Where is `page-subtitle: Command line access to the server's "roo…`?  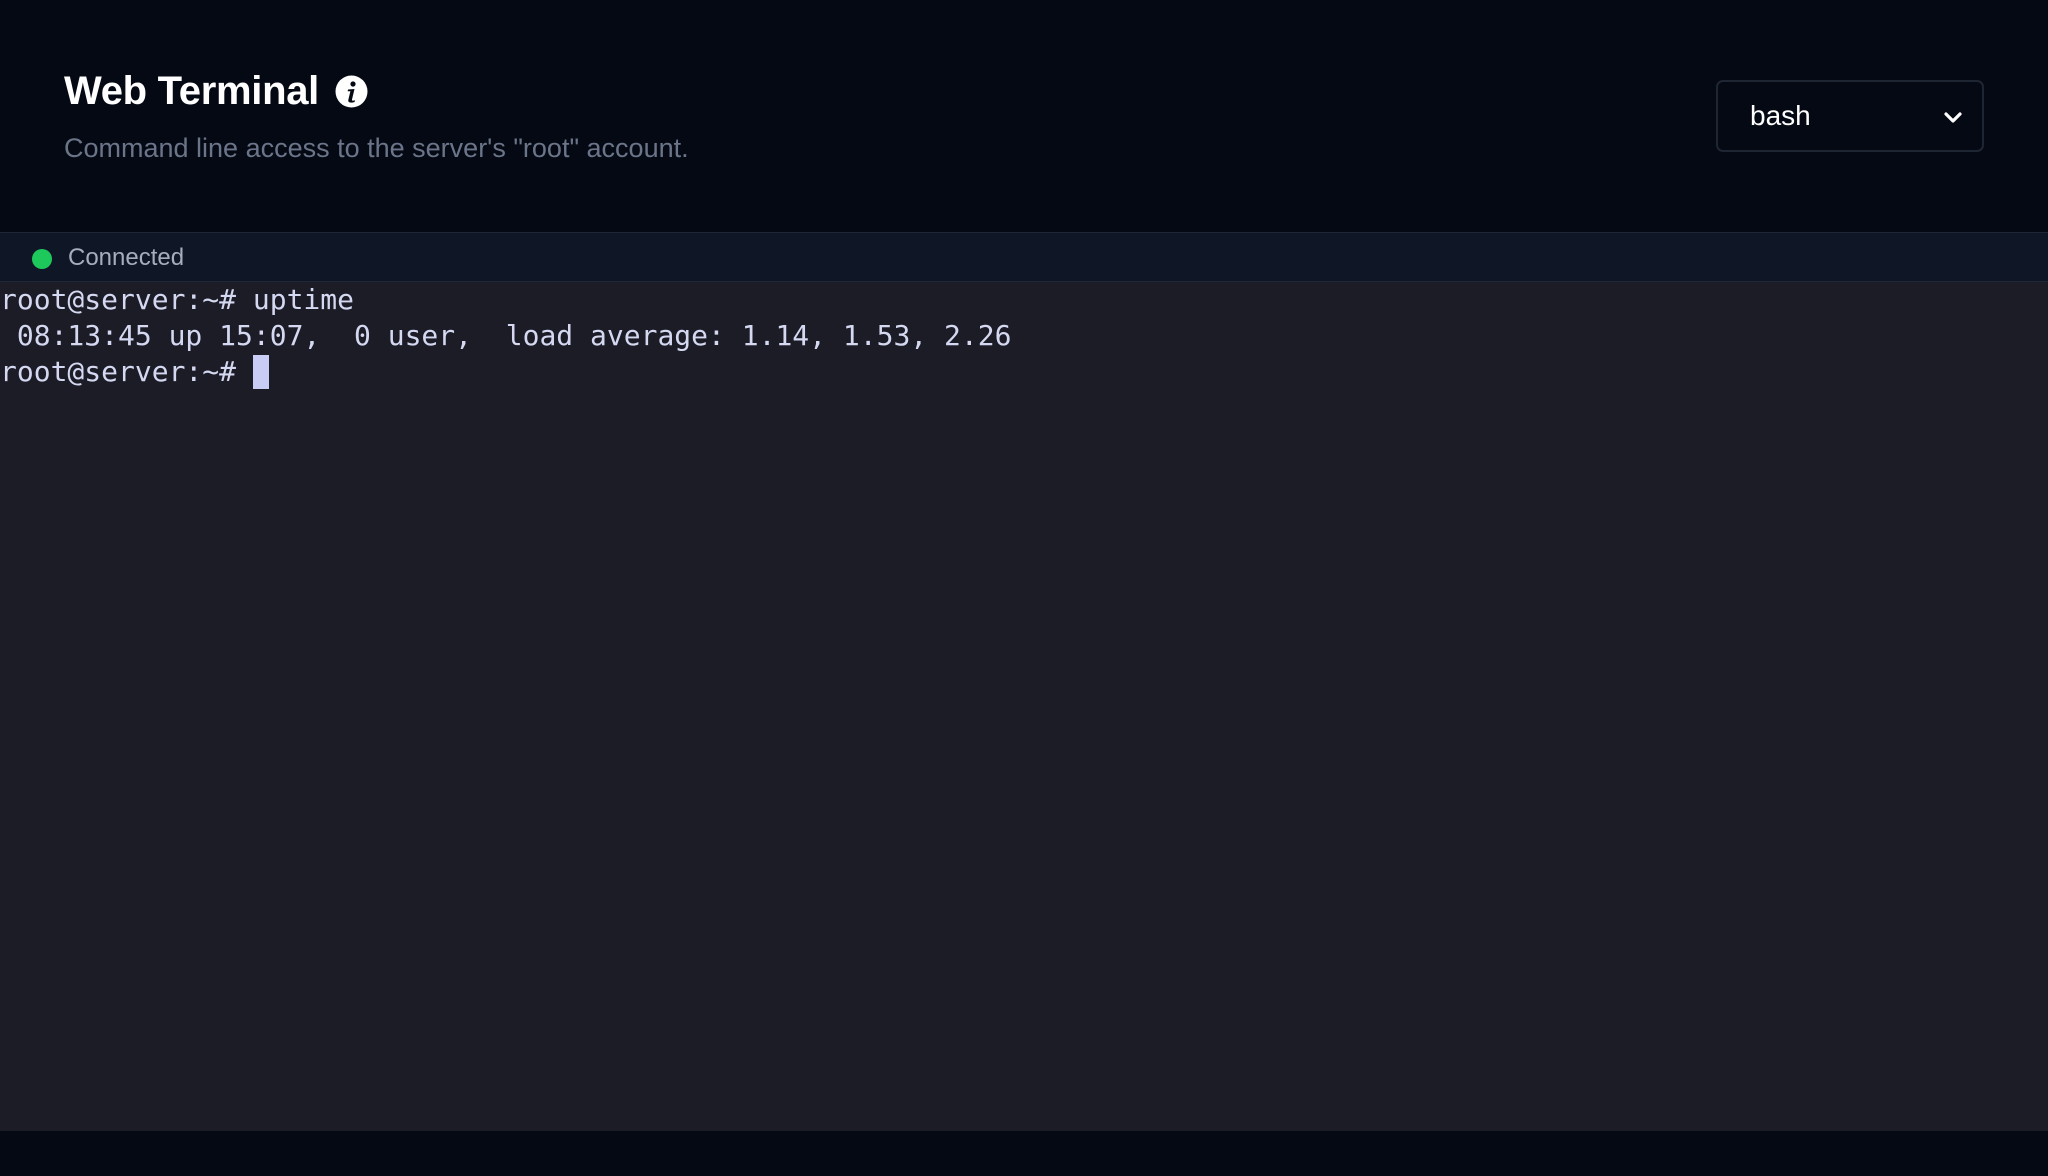 page-subtitle: Command line access to the server's "roo… is located at coordinates (376, 148).